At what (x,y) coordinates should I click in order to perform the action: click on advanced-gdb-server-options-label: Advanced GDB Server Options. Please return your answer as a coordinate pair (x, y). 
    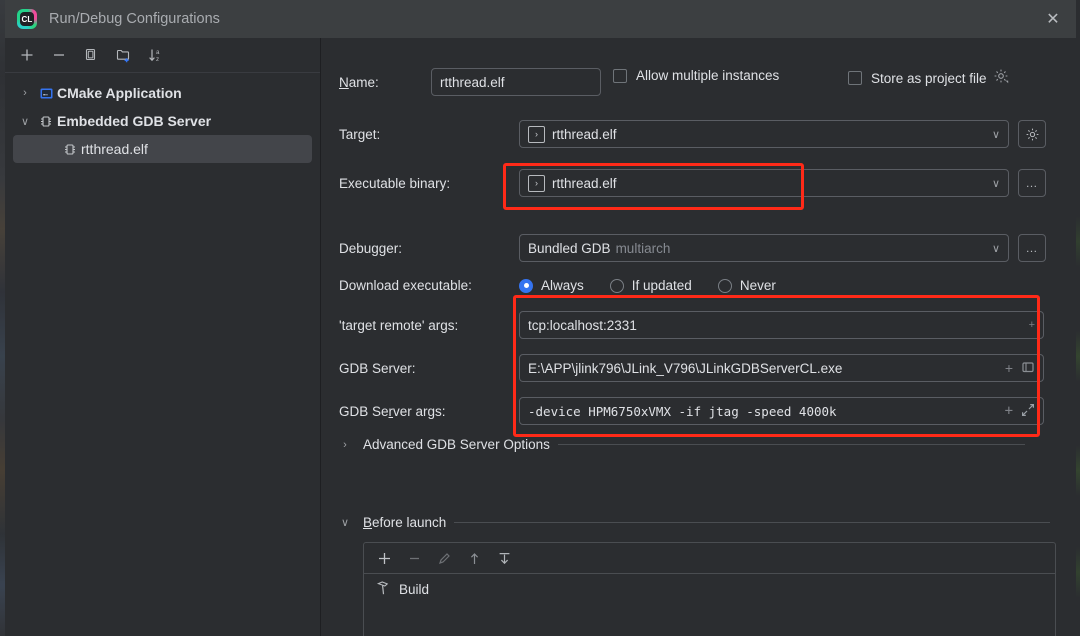
    Looking at the image, I should click on (456, 444).